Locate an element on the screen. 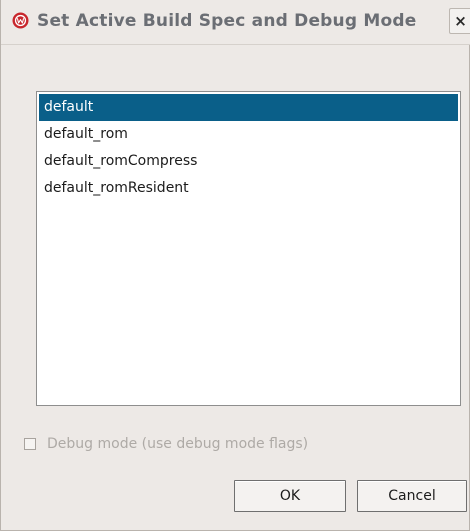  cancel-button: Cancel is located at coordinates (412, 496).